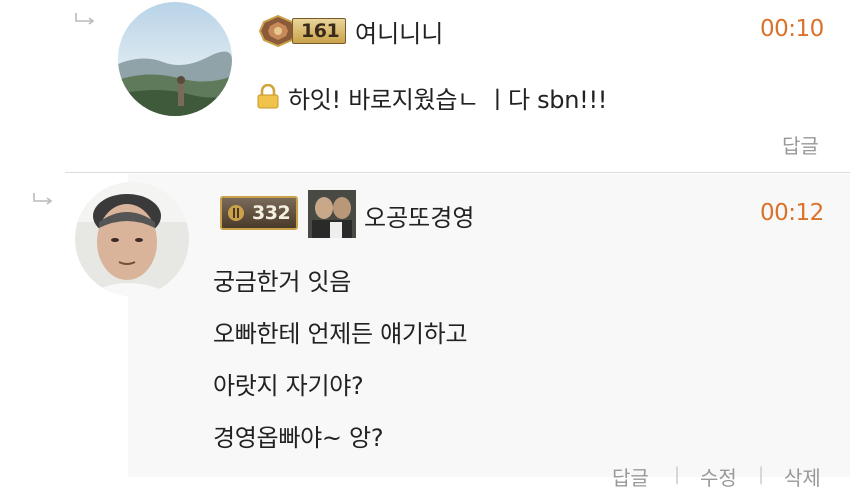  I want to click on nickname: 오공또경영, so click(419, 215).